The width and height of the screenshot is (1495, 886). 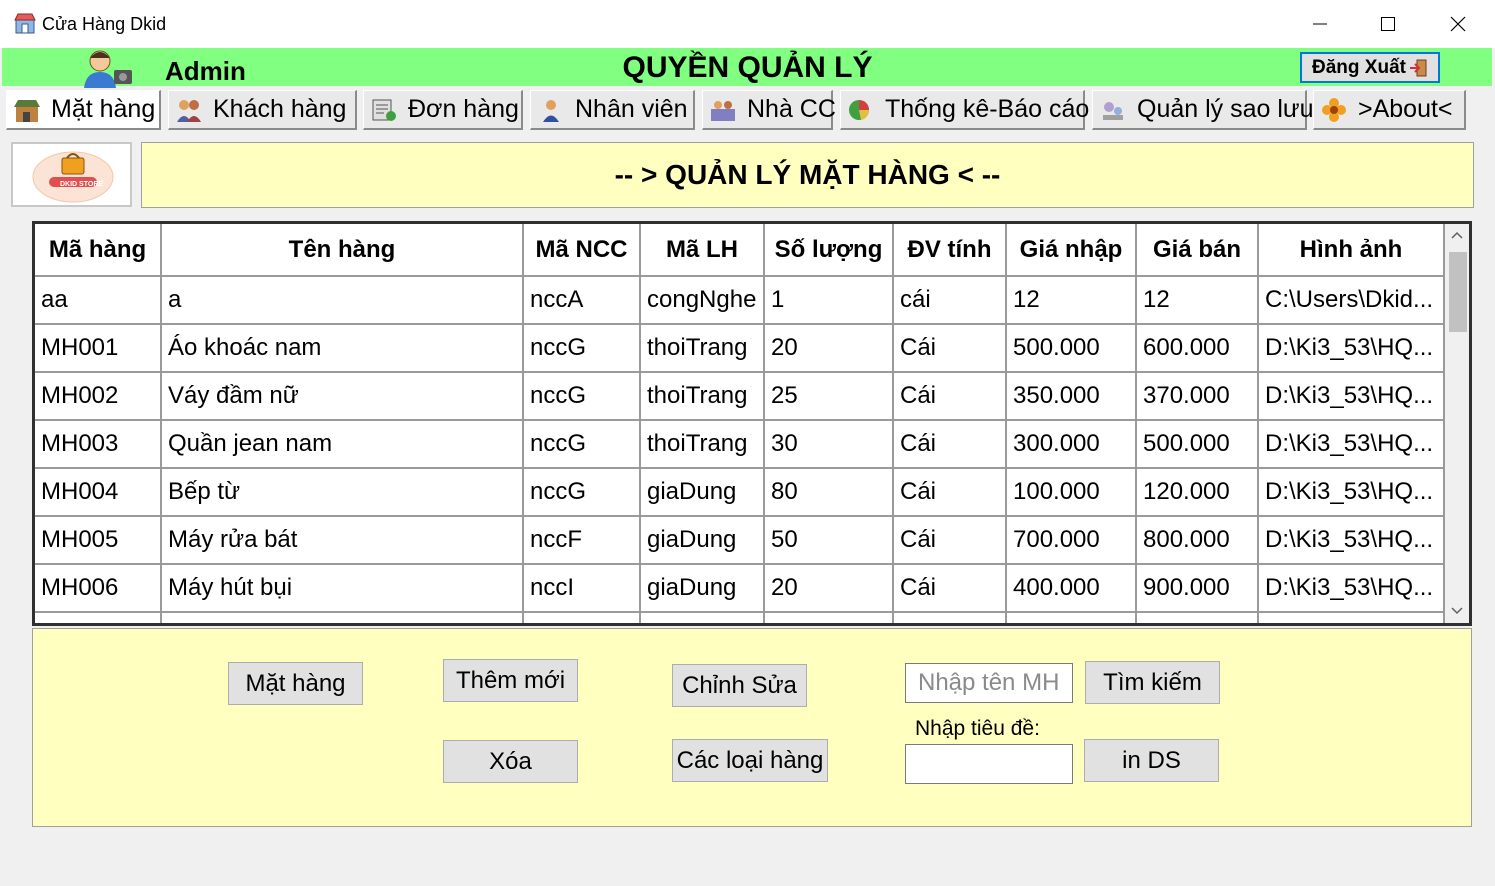 What do you see at coordinates (443, 110) in the screenshot?
I see `tab-donhang: Đơn hàng` at bounding box center [443, 110].